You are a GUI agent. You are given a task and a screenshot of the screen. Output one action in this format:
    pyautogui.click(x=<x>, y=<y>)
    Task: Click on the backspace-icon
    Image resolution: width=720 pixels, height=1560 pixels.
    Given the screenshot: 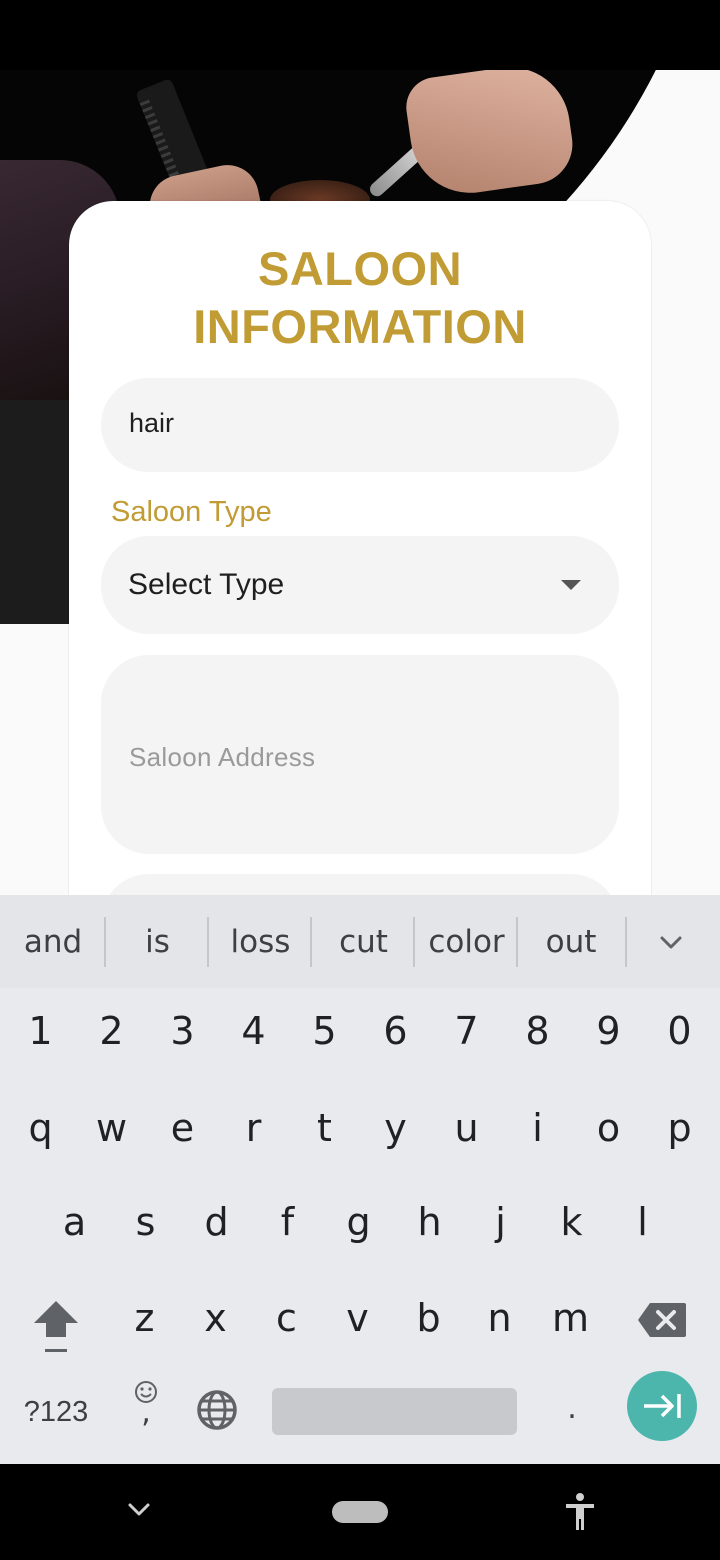 What is the action you would take?
    pyautogui.click(x=662, y=1320)
    